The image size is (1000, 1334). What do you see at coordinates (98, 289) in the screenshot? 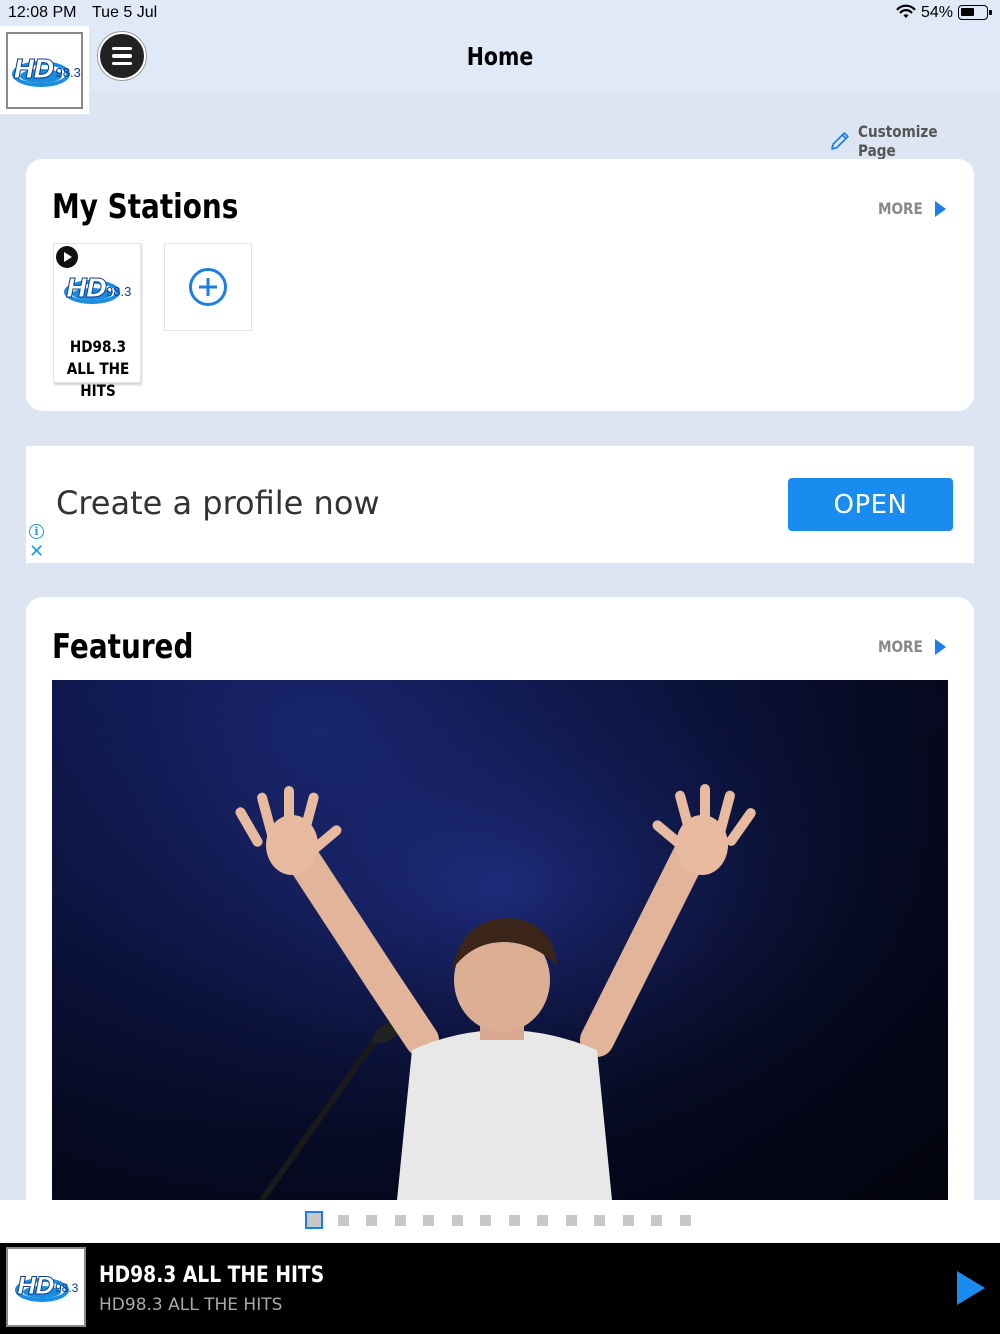
I see `station-tile-logo: HD 98.3` at bounding box center [98, 289].